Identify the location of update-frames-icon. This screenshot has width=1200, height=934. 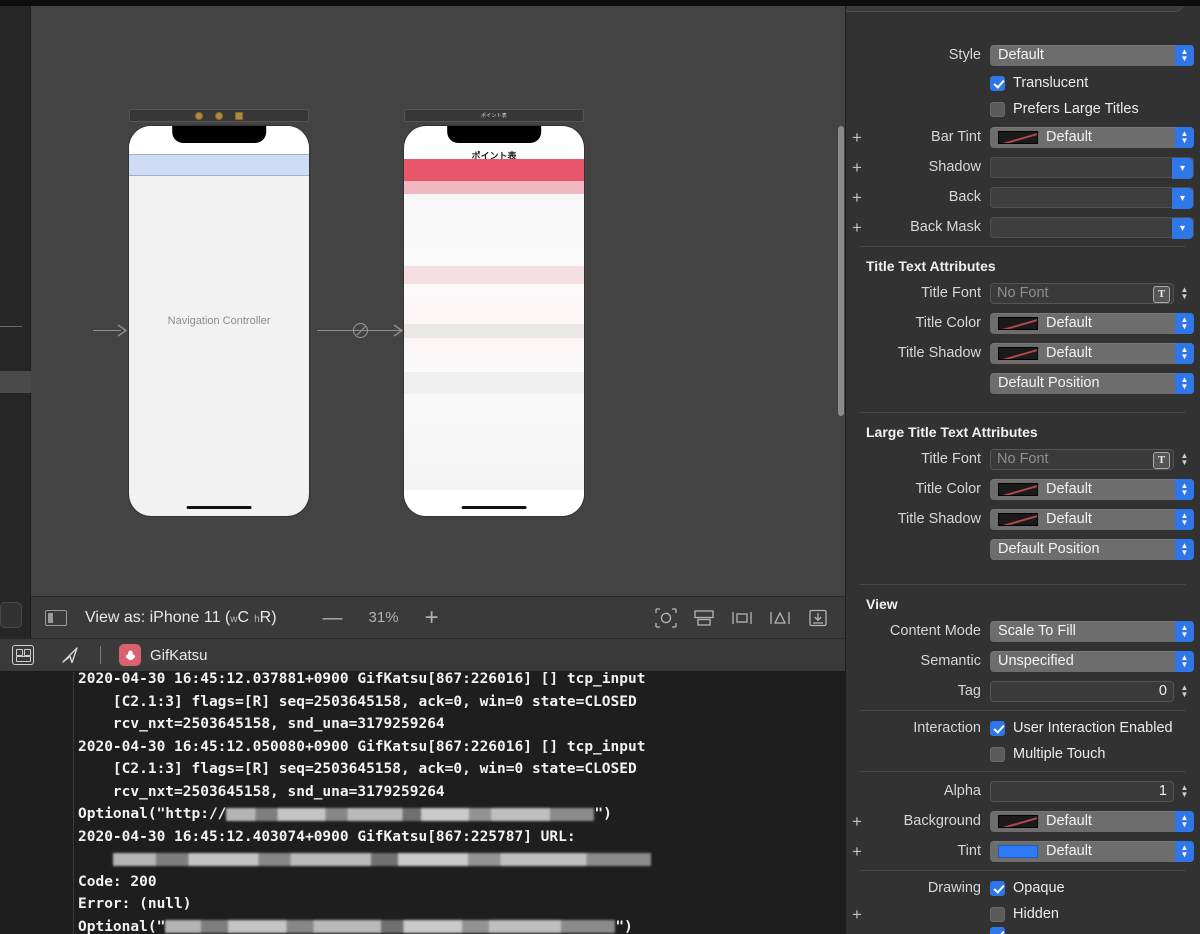
(666, 617).